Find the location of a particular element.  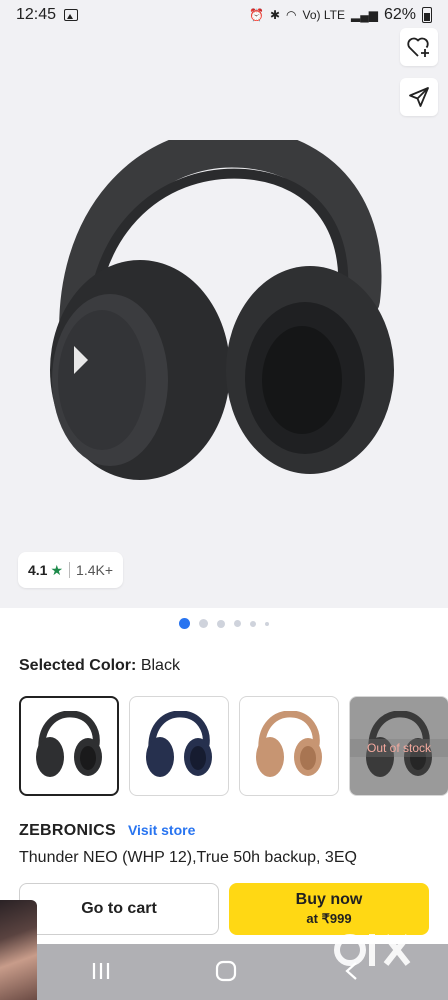

signal-icon: ▂▄▆ is located at coordinates (364, 15).